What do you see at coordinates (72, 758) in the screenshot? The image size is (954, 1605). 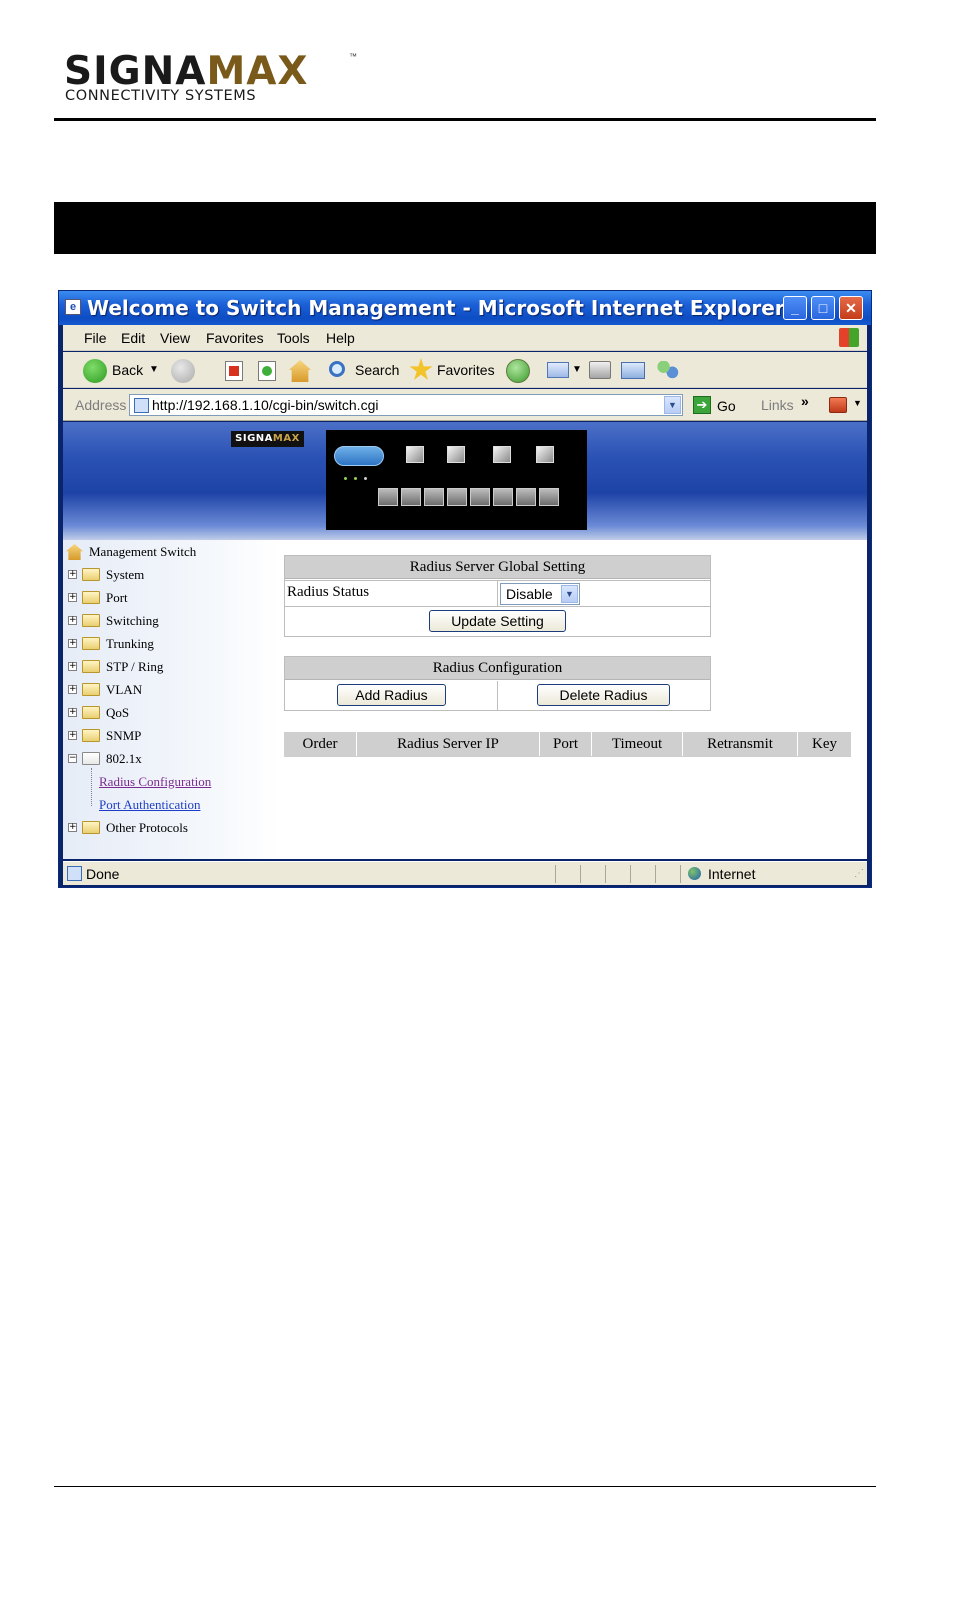 I see `collapse-icon: −` at bounding box center [72, 758].